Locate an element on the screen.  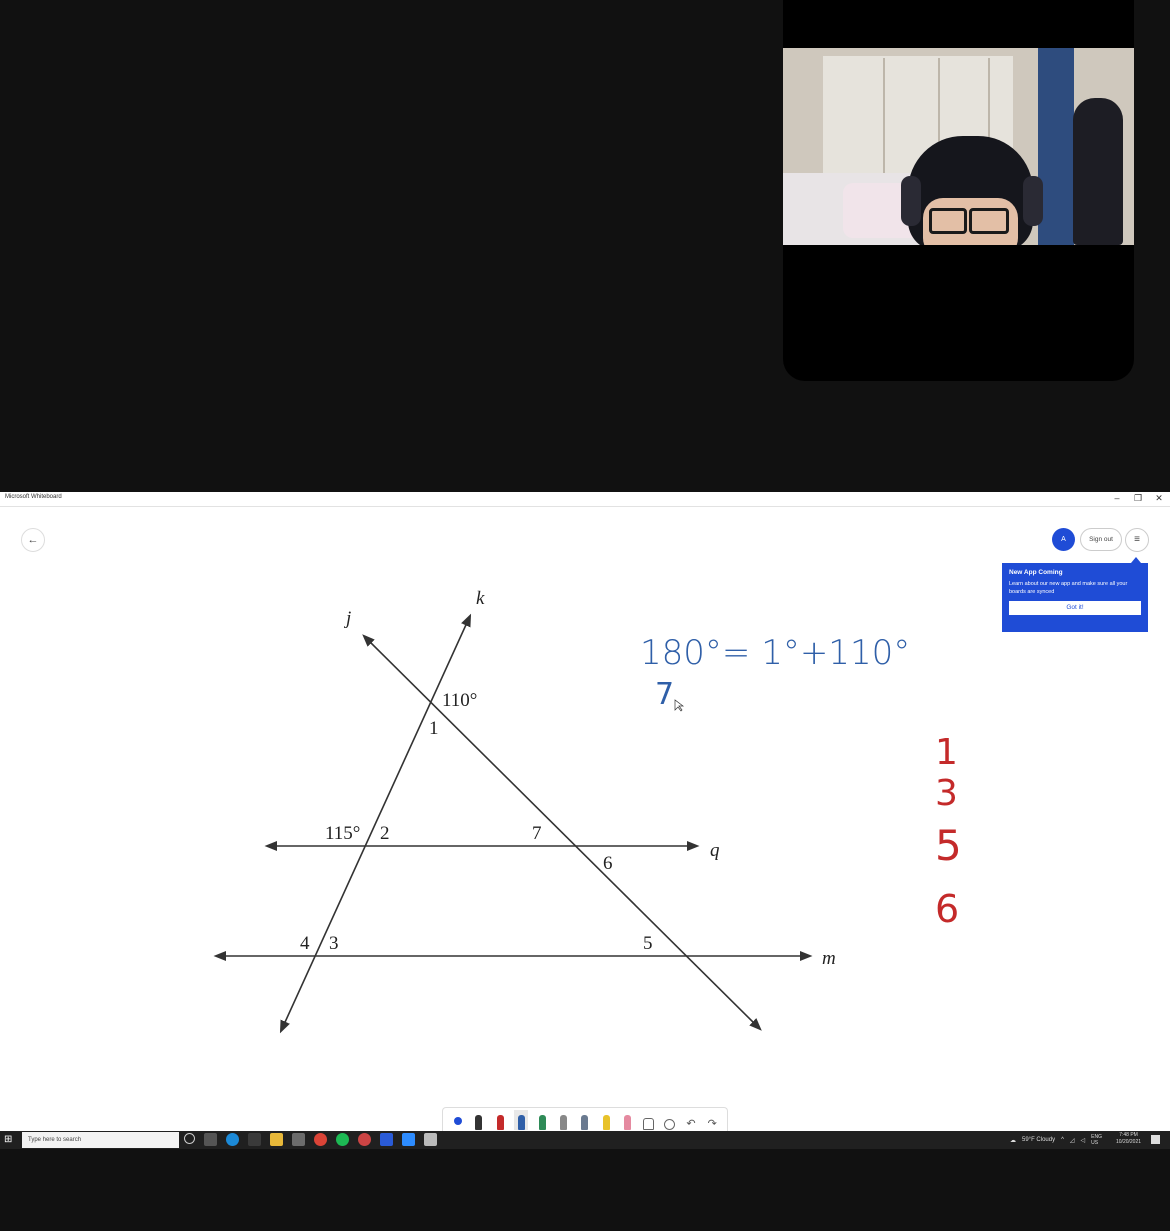
pen-blue-tool is located at coordinates (521, 1119).